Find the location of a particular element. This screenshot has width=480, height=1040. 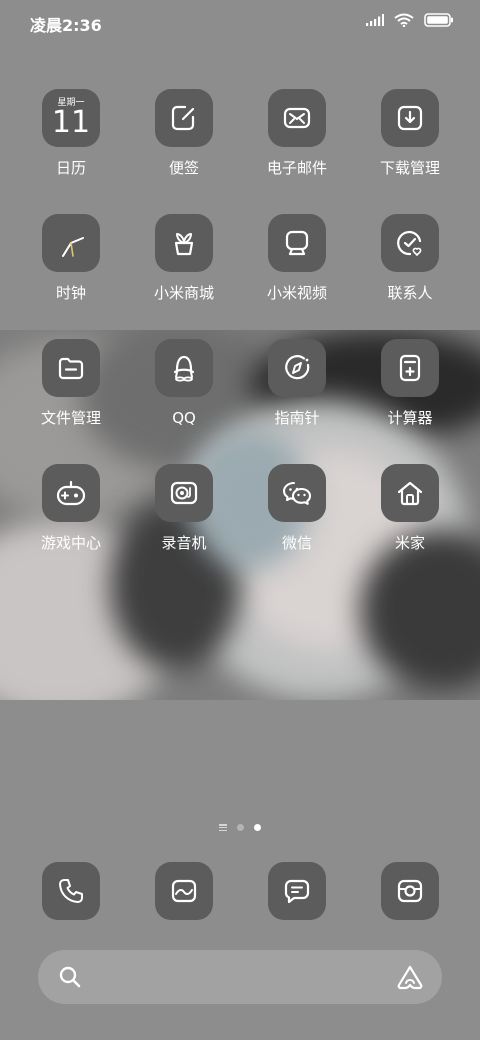

app-calendar: 星期一 11 日历 is located at coordinates (71, 133).